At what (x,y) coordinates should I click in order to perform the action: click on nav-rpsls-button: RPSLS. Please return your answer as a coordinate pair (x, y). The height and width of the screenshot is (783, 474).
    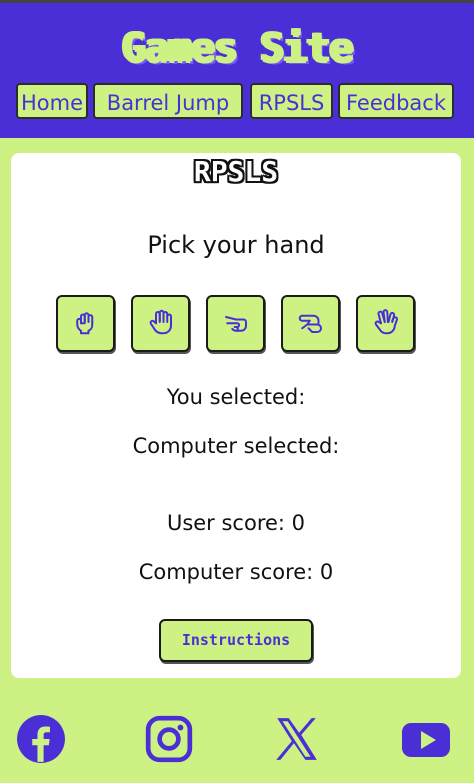
    Looking at the image, I should click on (291, 101).